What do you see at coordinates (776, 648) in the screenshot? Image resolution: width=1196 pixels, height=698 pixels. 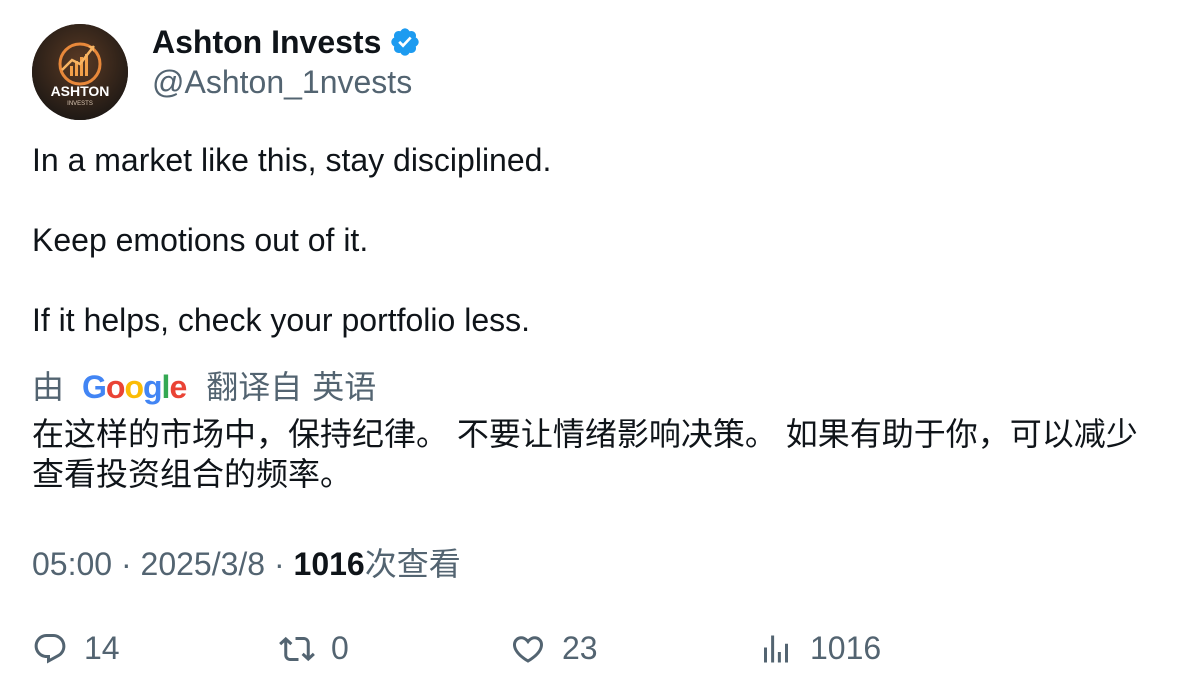 I see `views-chart-icon` at bounding box center [776, 648].